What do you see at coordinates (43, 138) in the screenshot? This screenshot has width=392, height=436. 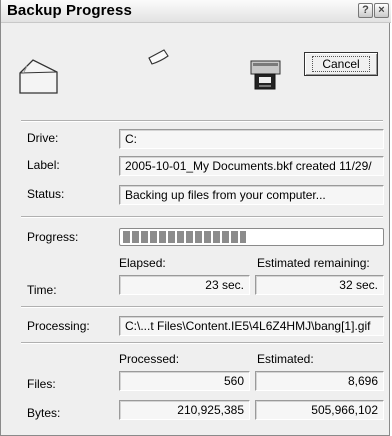 I see `drive-label: Drive:` at bounding box center [43, 138].